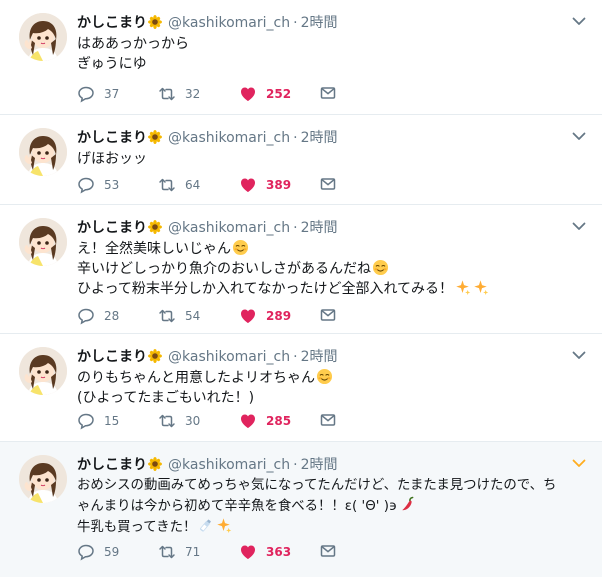 The height and width of the screenshot is (577, 602). Describe the element at coordinates (406, 504) in the screenshot. I see `hot-pepper-emoji` at that location.